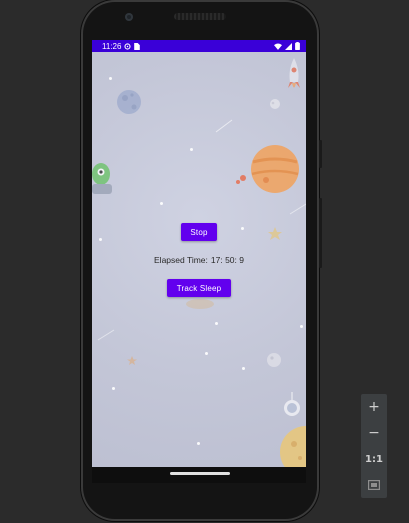  I want to click on fit-screen-icon, so click(374, 485).